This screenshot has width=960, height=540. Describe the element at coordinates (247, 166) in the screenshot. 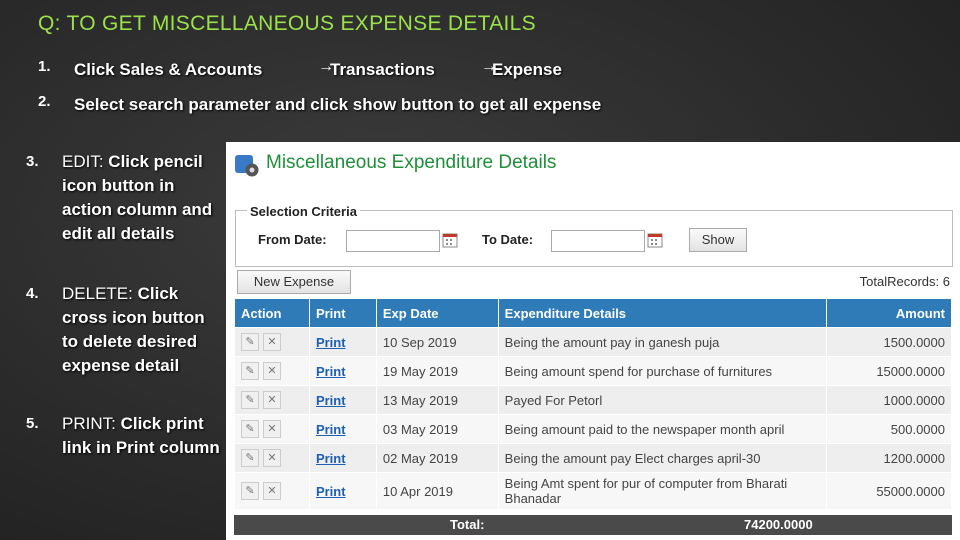

I see `gear-icon` at that location.